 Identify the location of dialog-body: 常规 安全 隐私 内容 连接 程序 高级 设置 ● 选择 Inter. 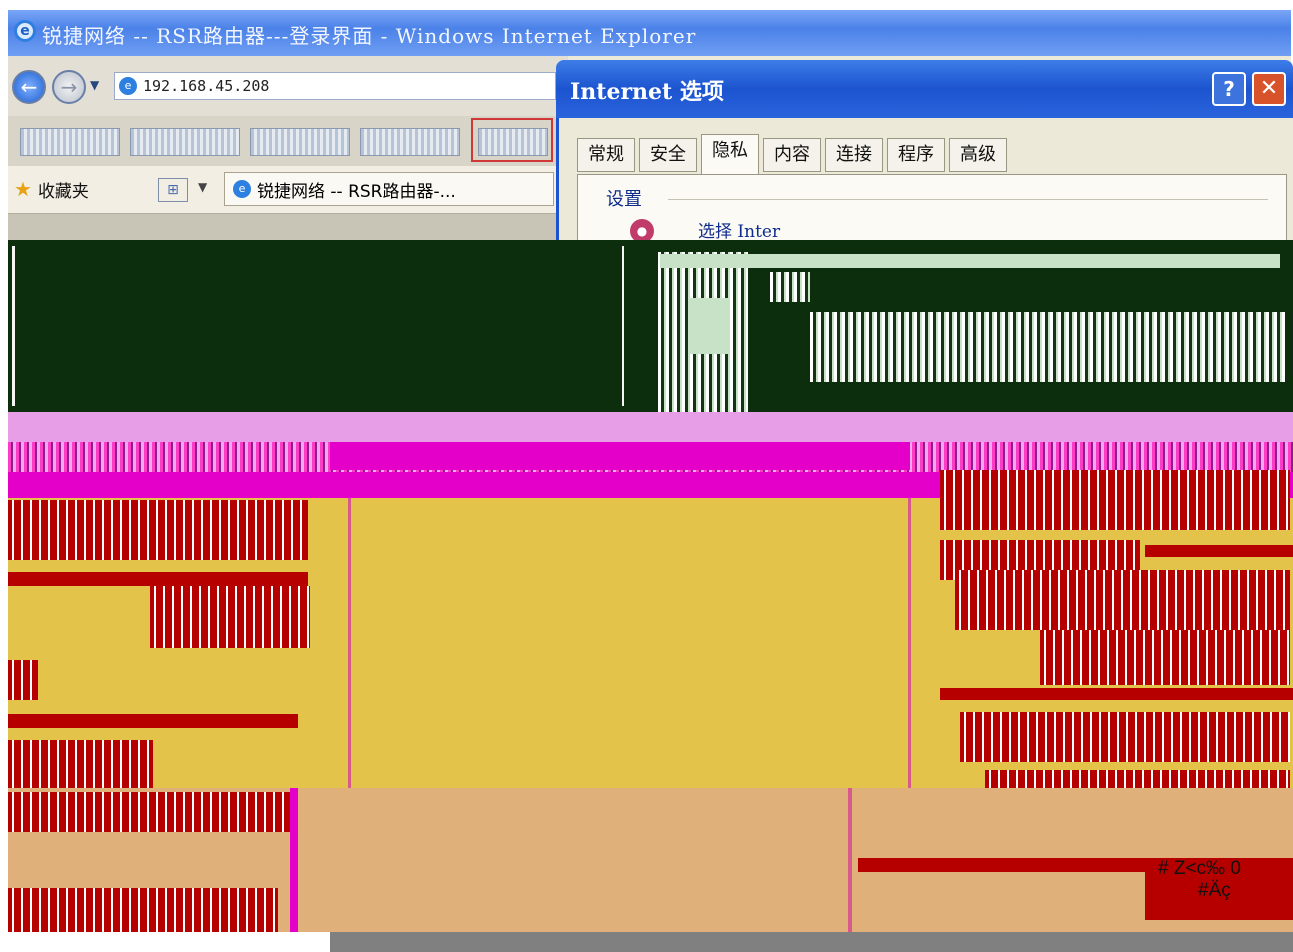
(924, 181).